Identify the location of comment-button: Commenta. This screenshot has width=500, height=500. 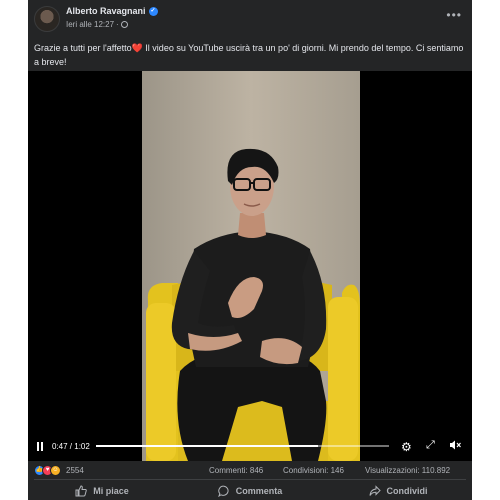
(250, 490).